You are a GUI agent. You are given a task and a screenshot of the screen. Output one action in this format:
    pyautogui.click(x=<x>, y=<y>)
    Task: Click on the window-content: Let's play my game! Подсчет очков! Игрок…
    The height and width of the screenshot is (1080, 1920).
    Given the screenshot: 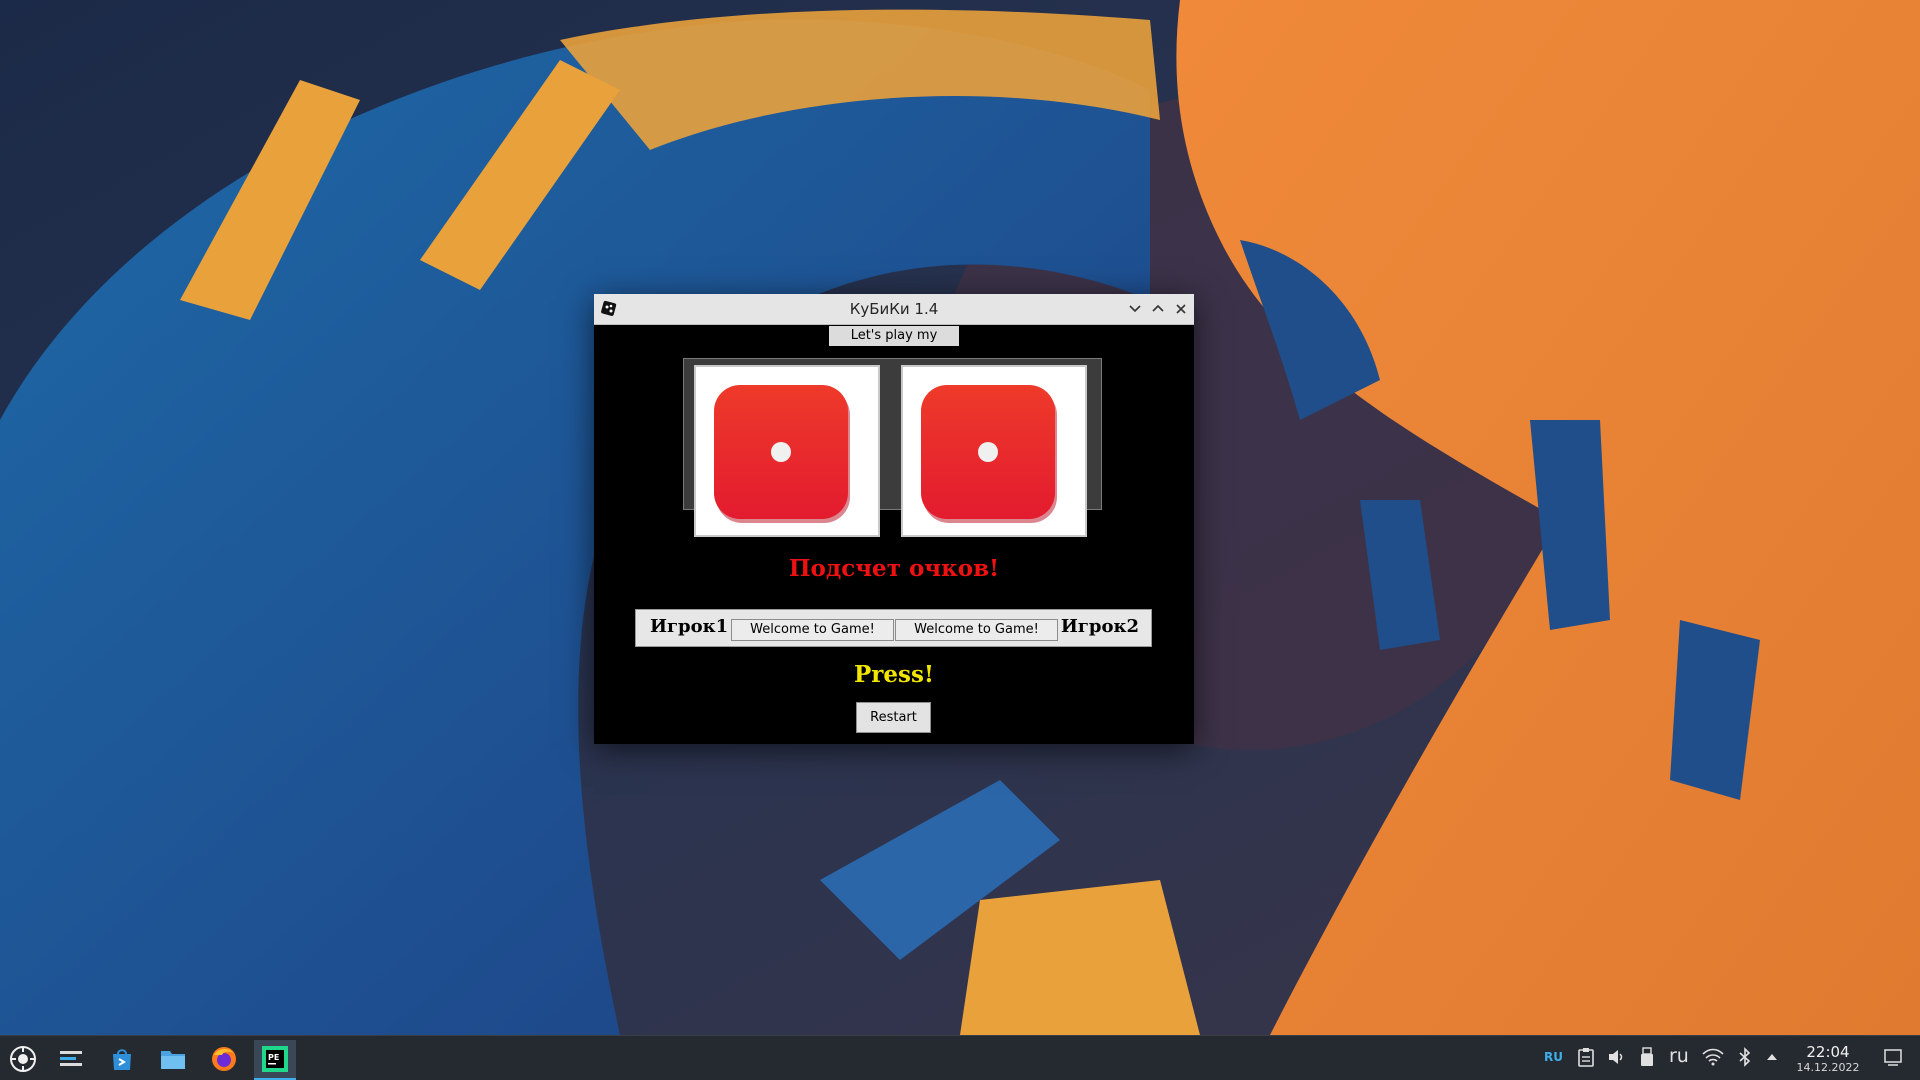 What is the action you would take?
    pyautogui.click(x=894, y=534)
    